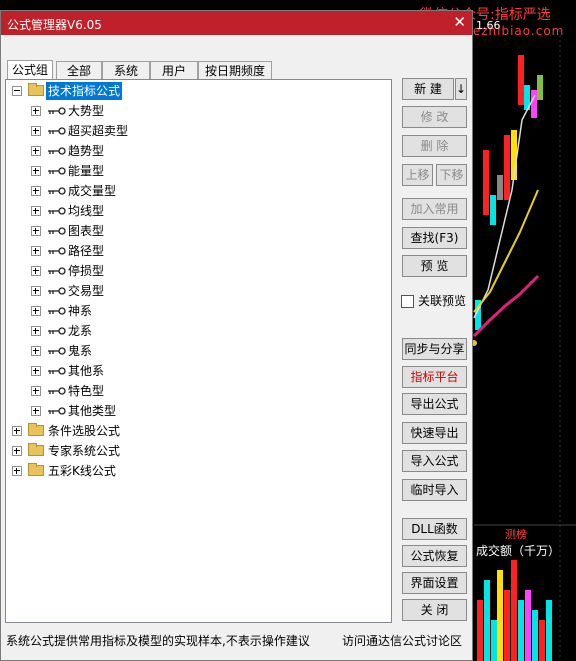  I want to click on tree-node-label: 神系, so click(80, 311).